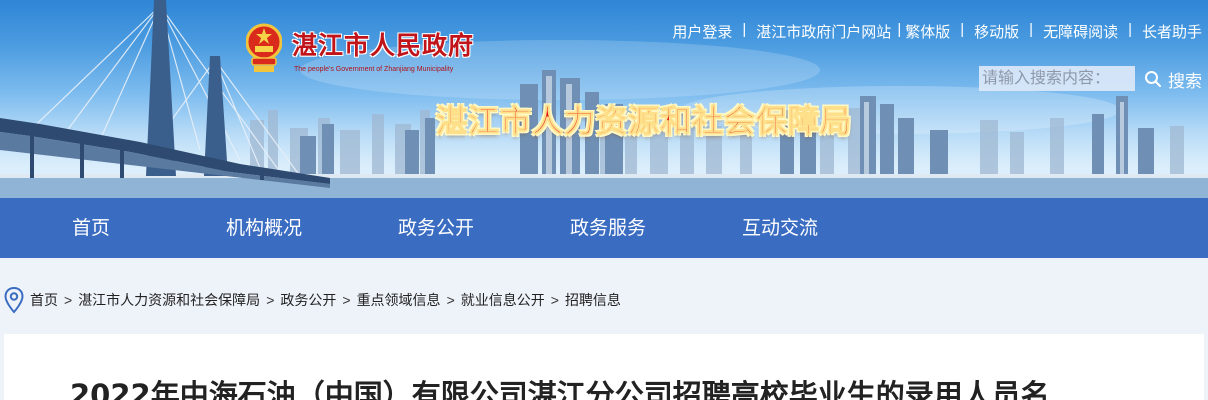 The width and height of the screenshot is (1208, 400). I want to click on nav-item-services: 政务服务, so click(608, 228).